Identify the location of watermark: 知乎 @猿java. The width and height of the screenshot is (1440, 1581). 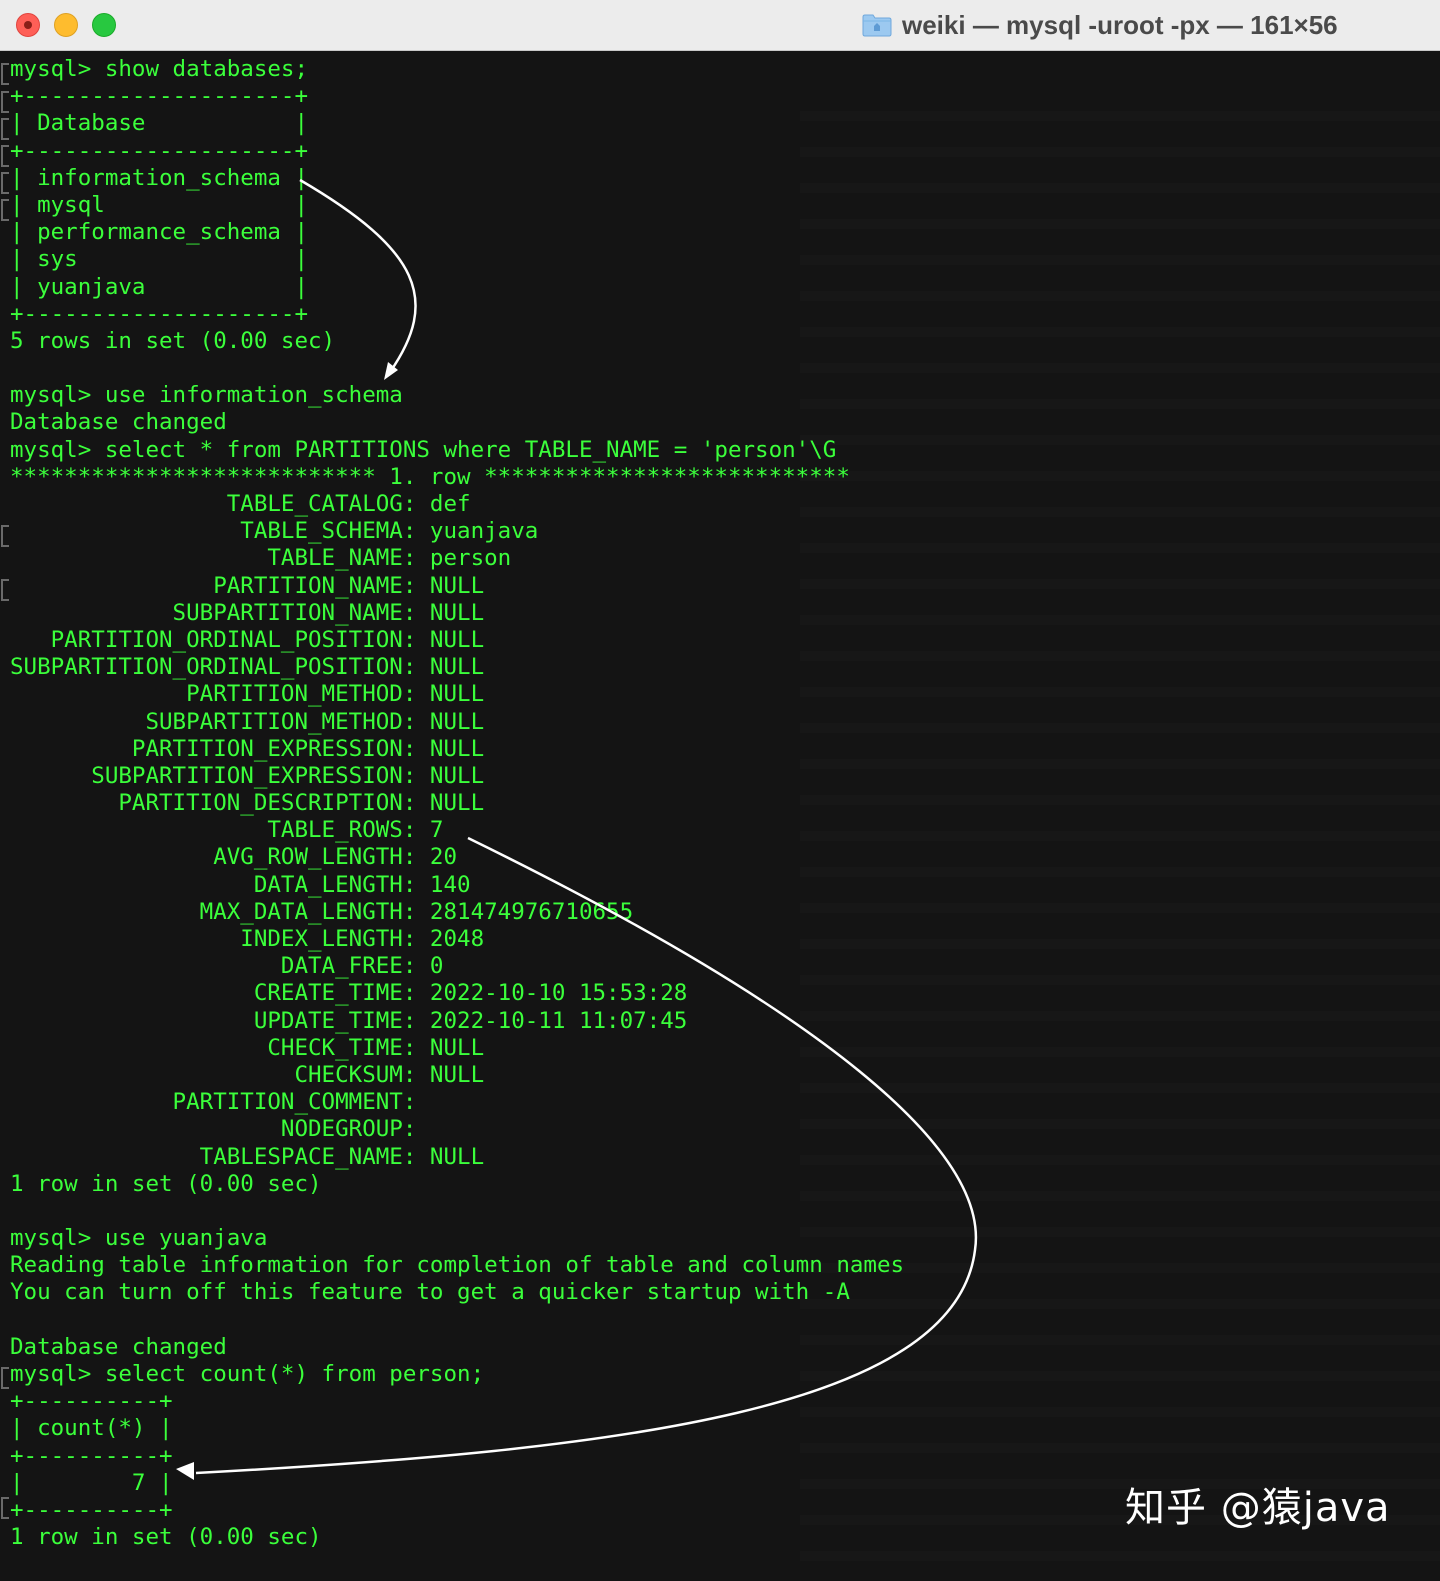
(1258, 1508).